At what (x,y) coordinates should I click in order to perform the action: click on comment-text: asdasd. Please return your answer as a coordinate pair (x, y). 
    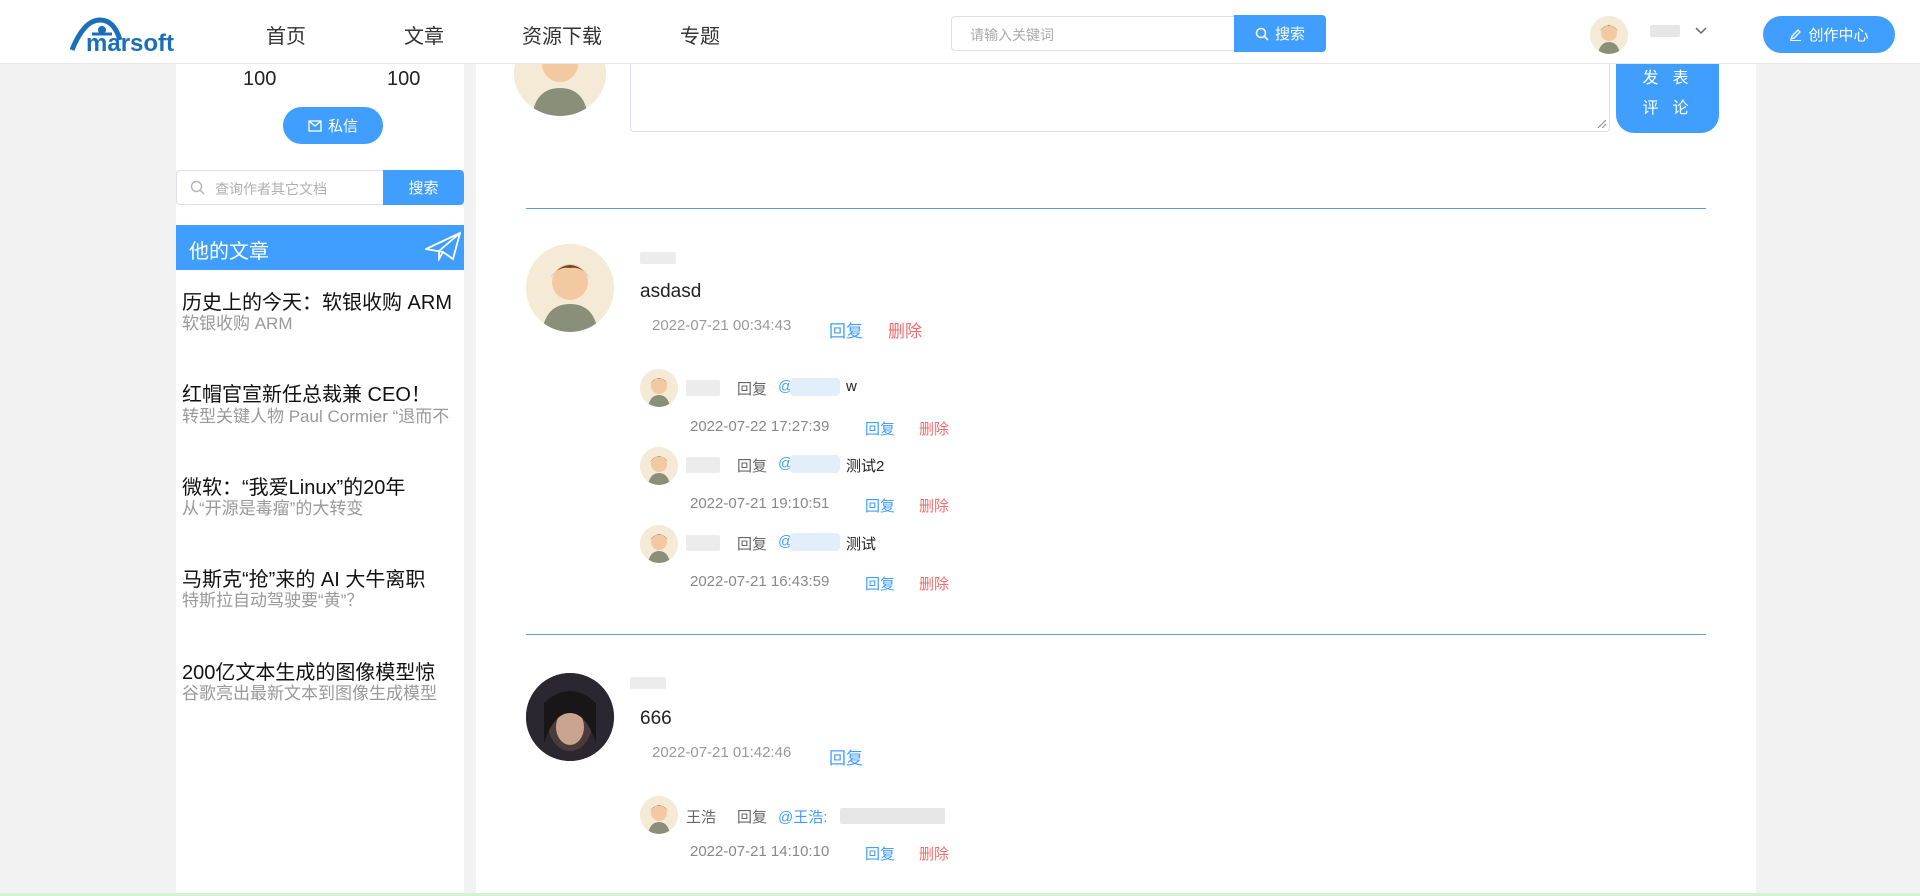
    Looking at the image, I should click on (671, 291).